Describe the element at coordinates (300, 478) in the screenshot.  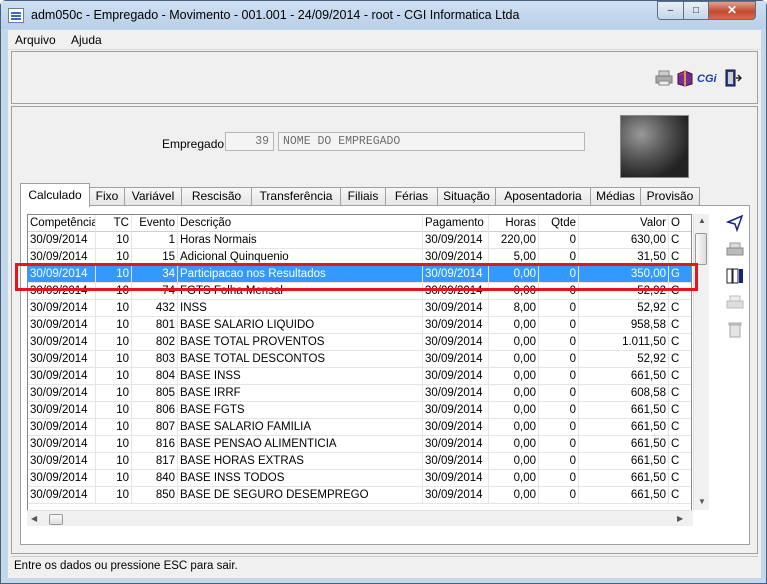
I see `cell-descricao: BASE INSS TODOS` at that location.